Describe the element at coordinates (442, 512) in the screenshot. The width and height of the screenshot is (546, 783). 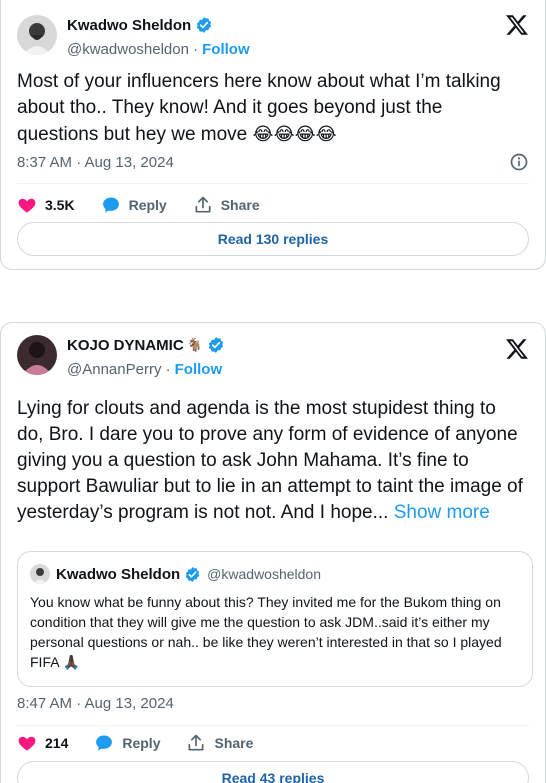
I see `show-more-link: Show more` at that location.